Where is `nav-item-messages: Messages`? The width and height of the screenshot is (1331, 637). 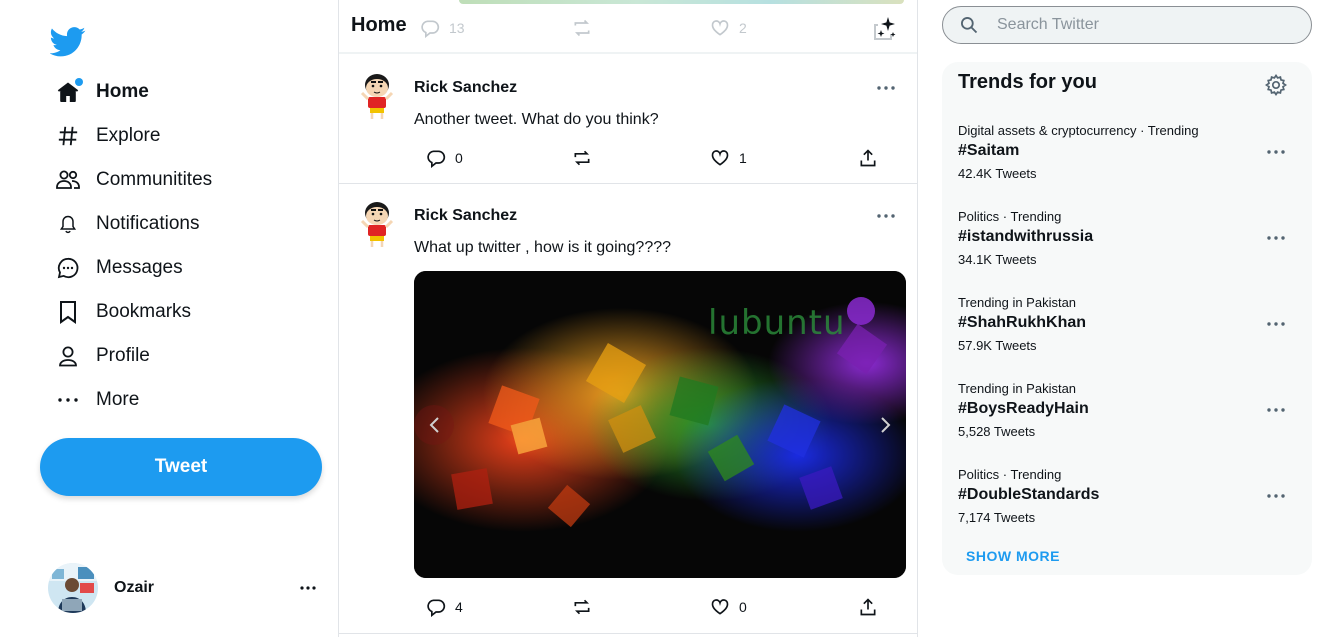
nav-item-messages: Messages is located at coordinates (133, 268).